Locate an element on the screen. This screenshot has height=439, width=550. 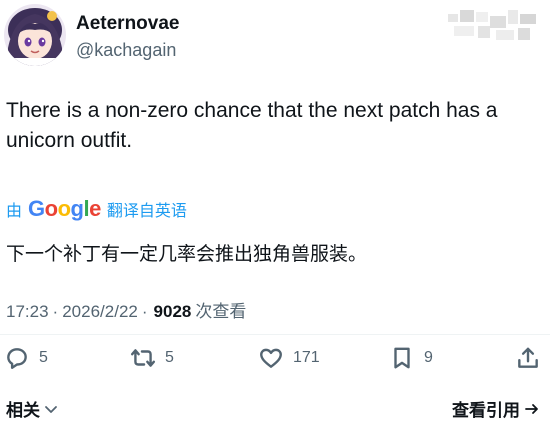
tweet-meta: 17:23 · 2026/2/22 · 9028 次查看 is located at coordinates (126, 312).